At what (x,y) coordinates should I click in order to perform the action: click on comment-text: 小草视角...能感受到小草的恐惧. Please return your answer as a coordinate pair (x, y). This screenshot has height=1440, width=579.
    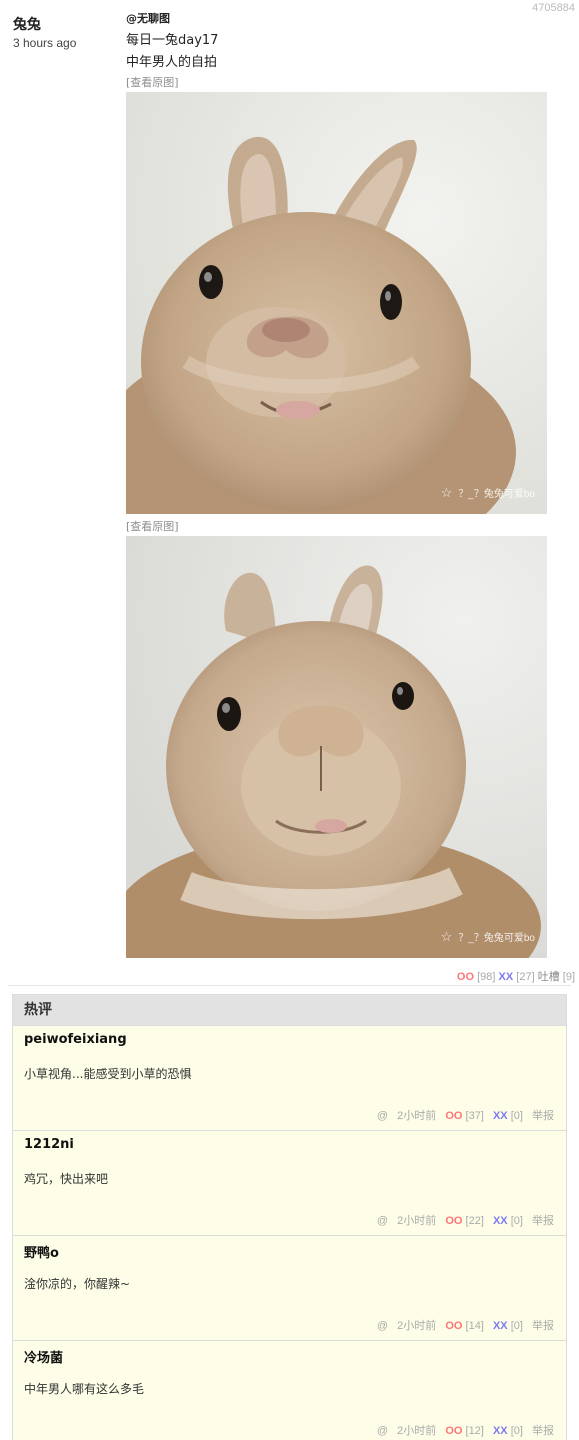
    Looking at the image, I should click on (108, 1074).